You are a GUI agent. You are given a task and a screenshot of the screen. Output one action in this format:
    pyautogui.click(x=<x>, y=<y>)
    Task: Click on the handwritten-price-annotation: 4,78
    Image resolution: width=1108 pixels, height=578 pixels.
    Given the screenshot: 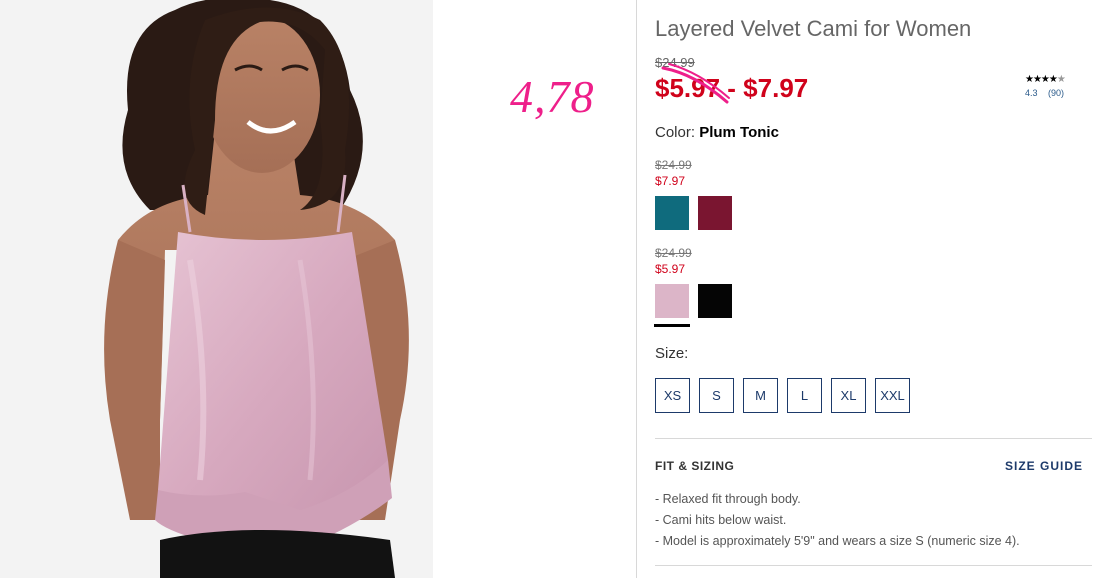 What is the action you would take?
    pyautogui.click(x=552, y=96)
    